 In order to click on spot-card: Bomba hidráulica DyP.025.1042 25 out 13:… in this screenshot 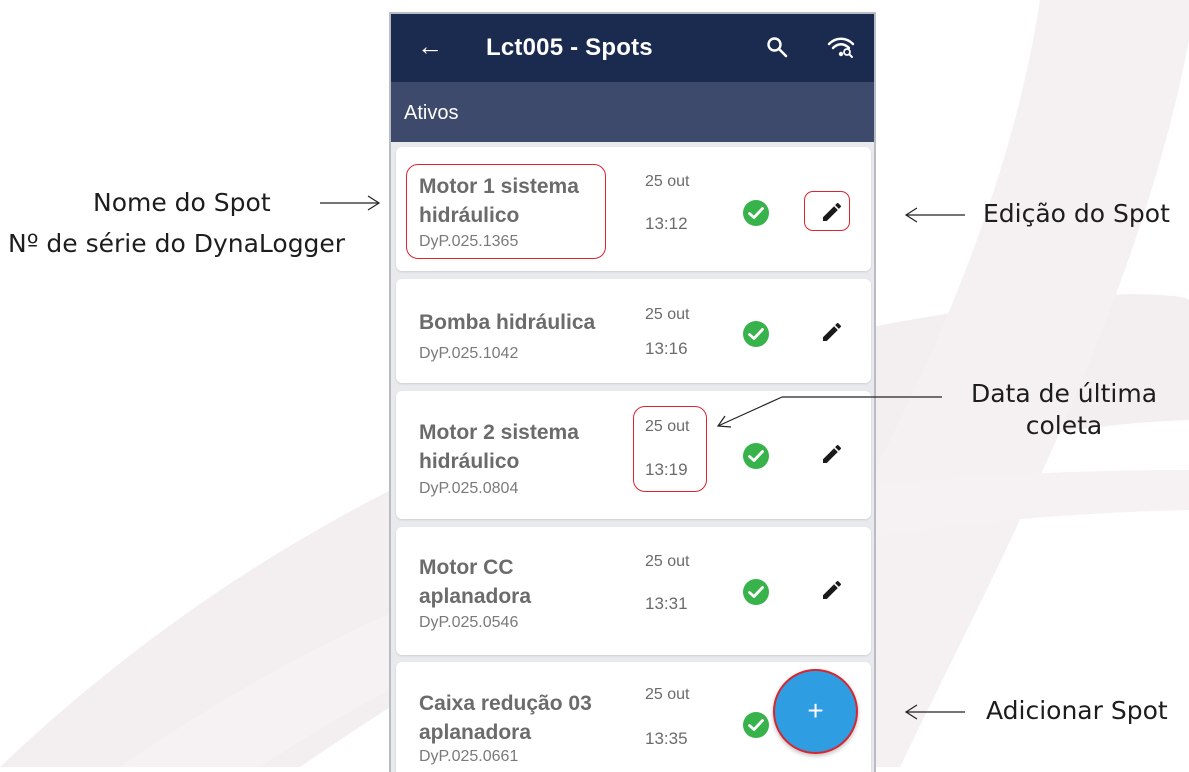, I will do `click(633, 331)`.